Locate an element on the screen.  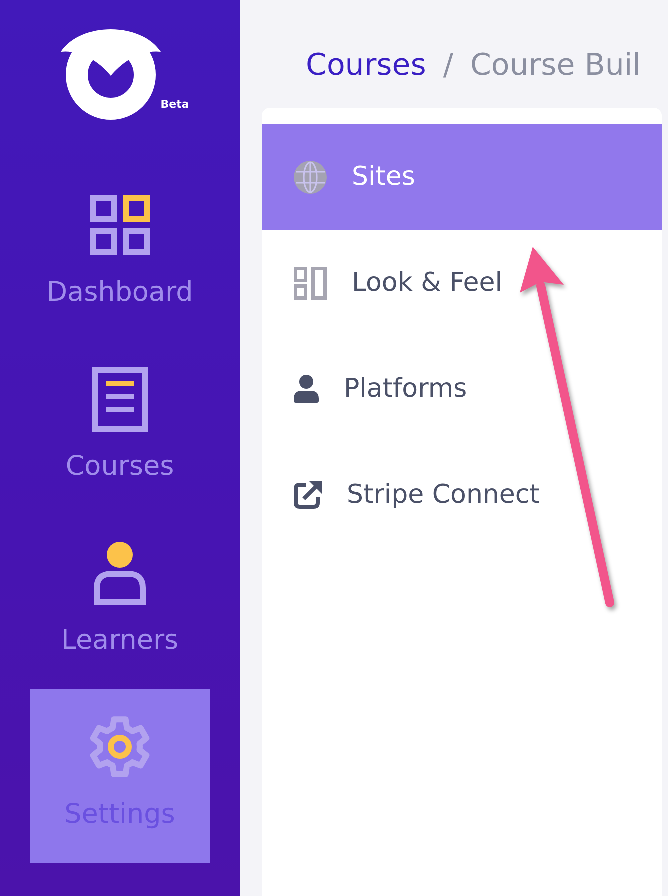
settings-menu-item: Sites is located at coordinates (462, 177).